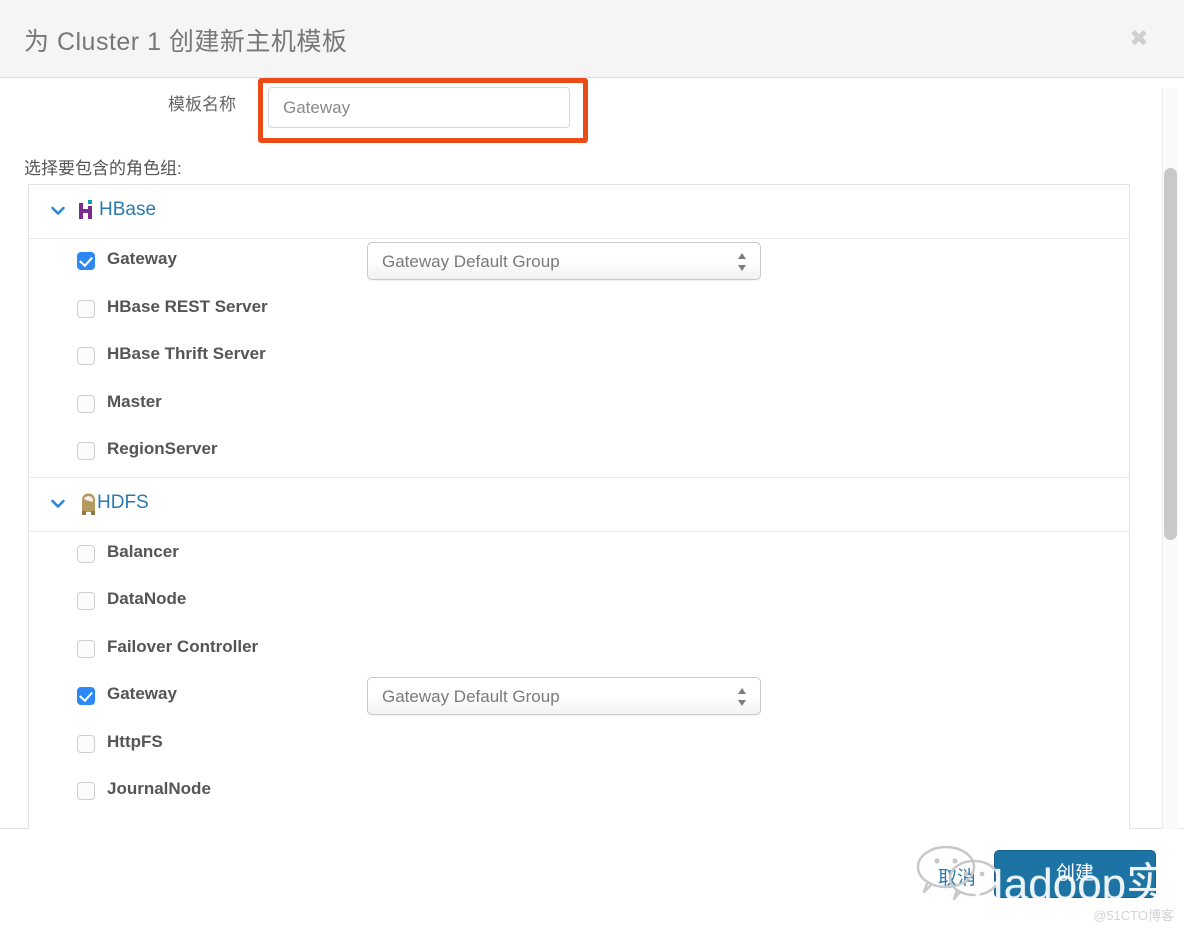  What do you see at coordinates (89, 211) in the screenshot?
I see `hbase-logo-icon` at bounding box center [89, 211].